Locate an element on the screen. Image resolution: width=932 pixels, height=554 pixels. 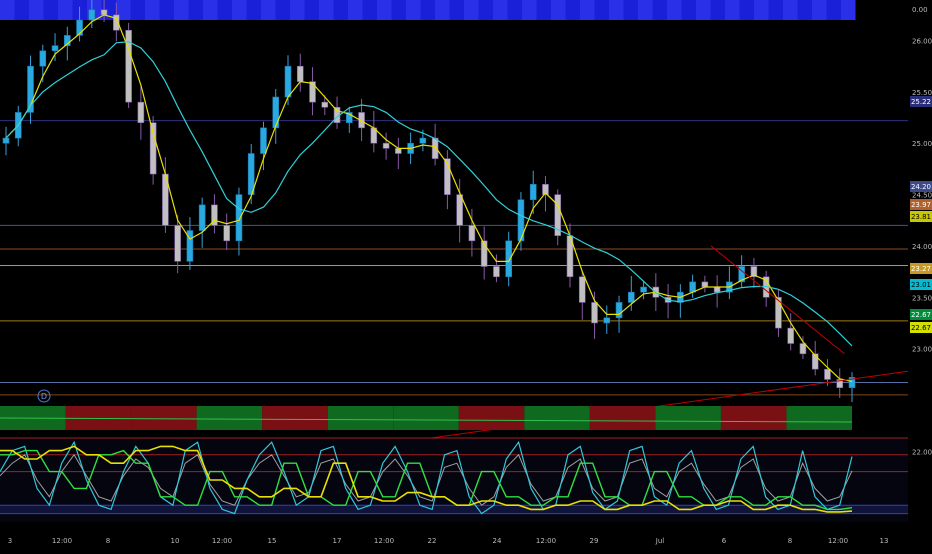
time-tick-label: 10 is located at coordinates (175, 541).